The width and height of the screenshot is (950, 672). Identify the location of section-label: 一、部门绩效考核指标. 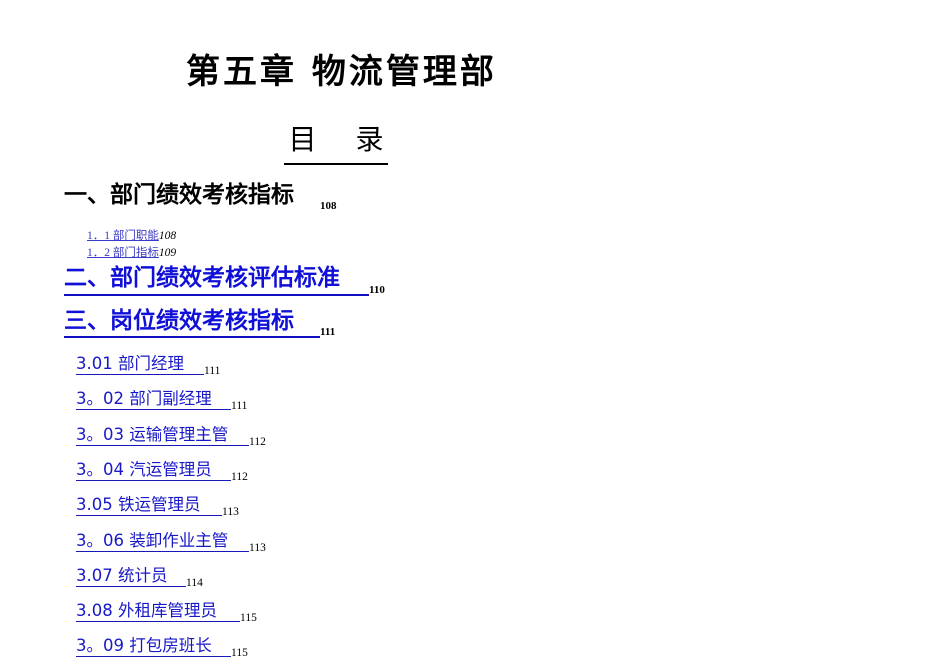
(179, 195).